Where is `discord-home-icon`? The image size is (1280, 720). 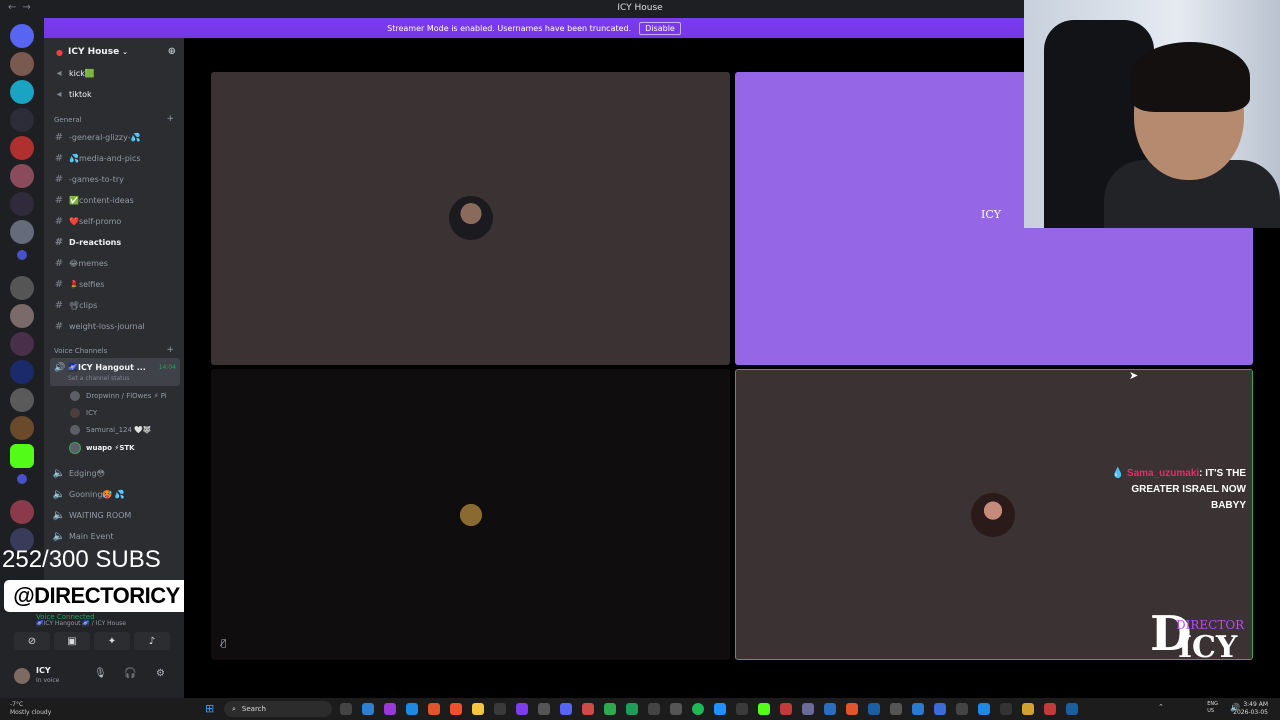
discord-home-icon is located at coordinates (22, 36).